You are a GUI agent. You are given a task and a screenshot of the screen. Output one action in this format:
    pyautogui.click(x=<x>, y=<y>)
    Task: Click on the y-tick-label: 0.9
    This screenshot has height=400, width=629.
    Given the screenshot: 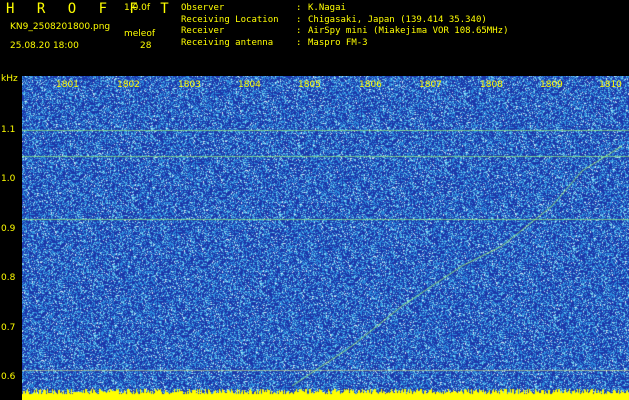 What is the action you would take?
    pyautogui.click(x=8, y=229)
    